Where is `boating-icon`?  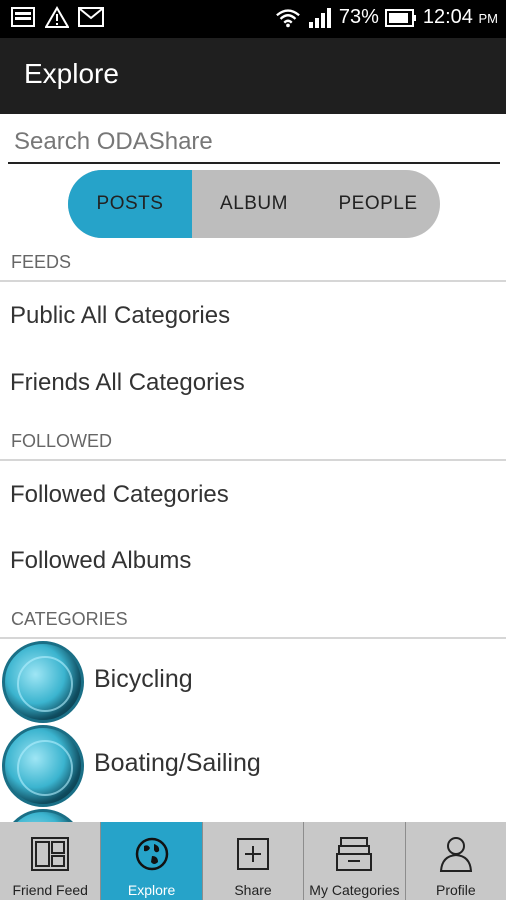 boating-icon is located at coordinates (43, 766).